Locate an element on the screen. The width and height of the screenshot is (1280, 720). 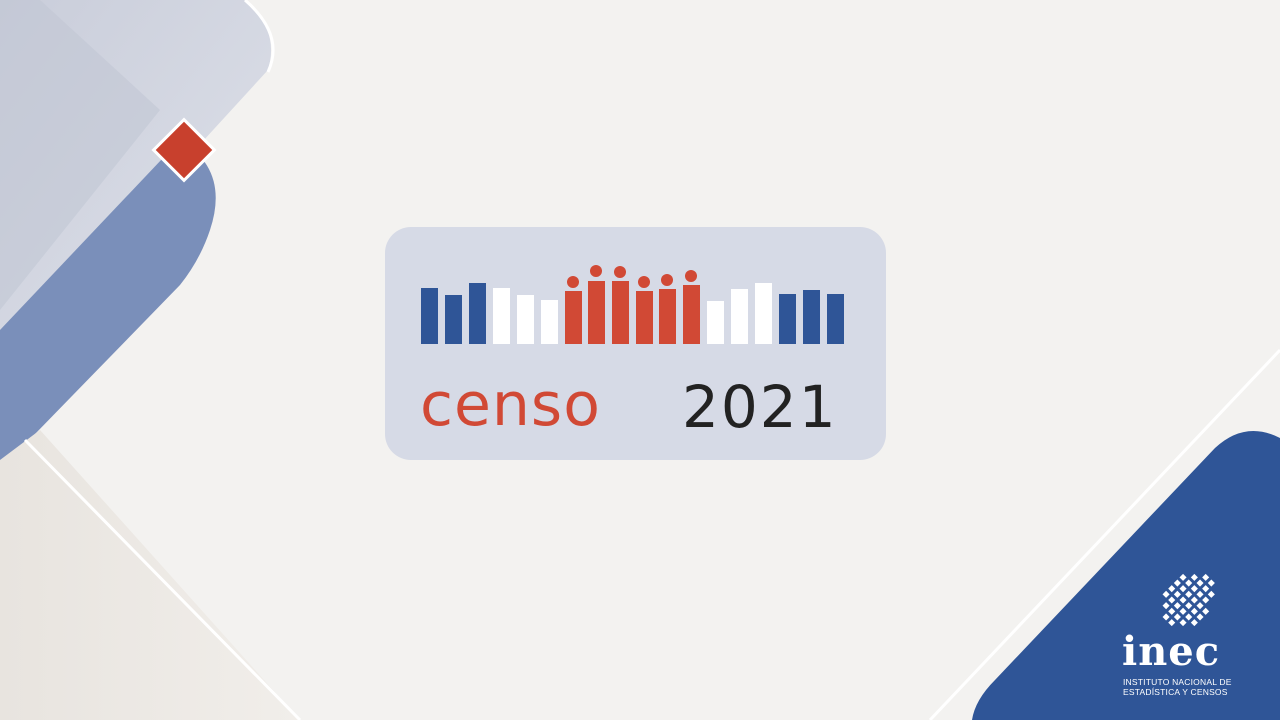
inec-acronym: inec is located at coordinates (1171, 651).